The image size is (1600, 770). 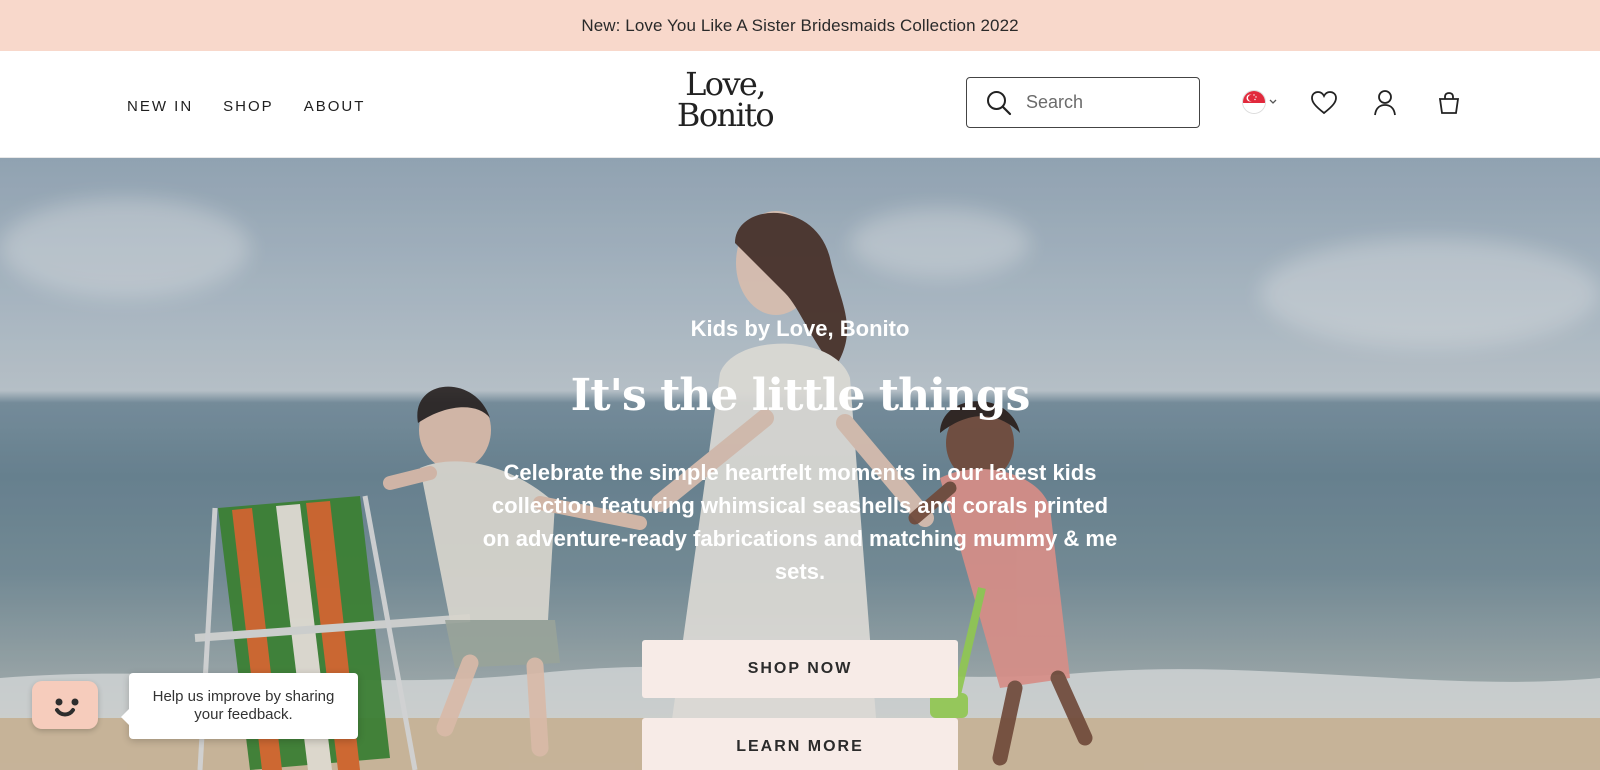 What do you see at coordinates (1254, 102) in the screenshot?
I see `singapore-flag-icon` at bounding box center [1254, 102].